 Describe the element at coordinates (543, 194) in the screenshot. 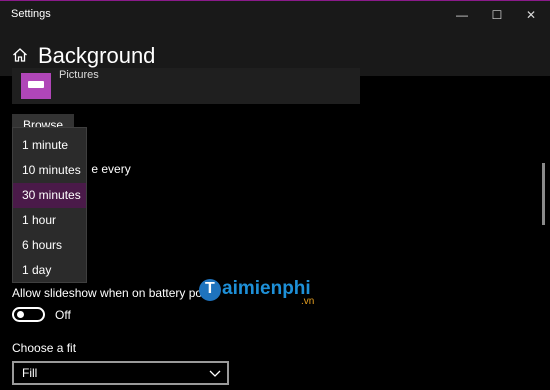

I see `scrollbar-thumb` at that location.